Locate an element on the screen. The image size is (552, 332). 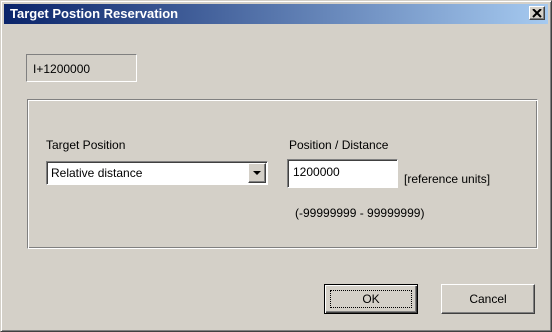
position-distance-input: 1200000 is located at coordinates (342, 173).